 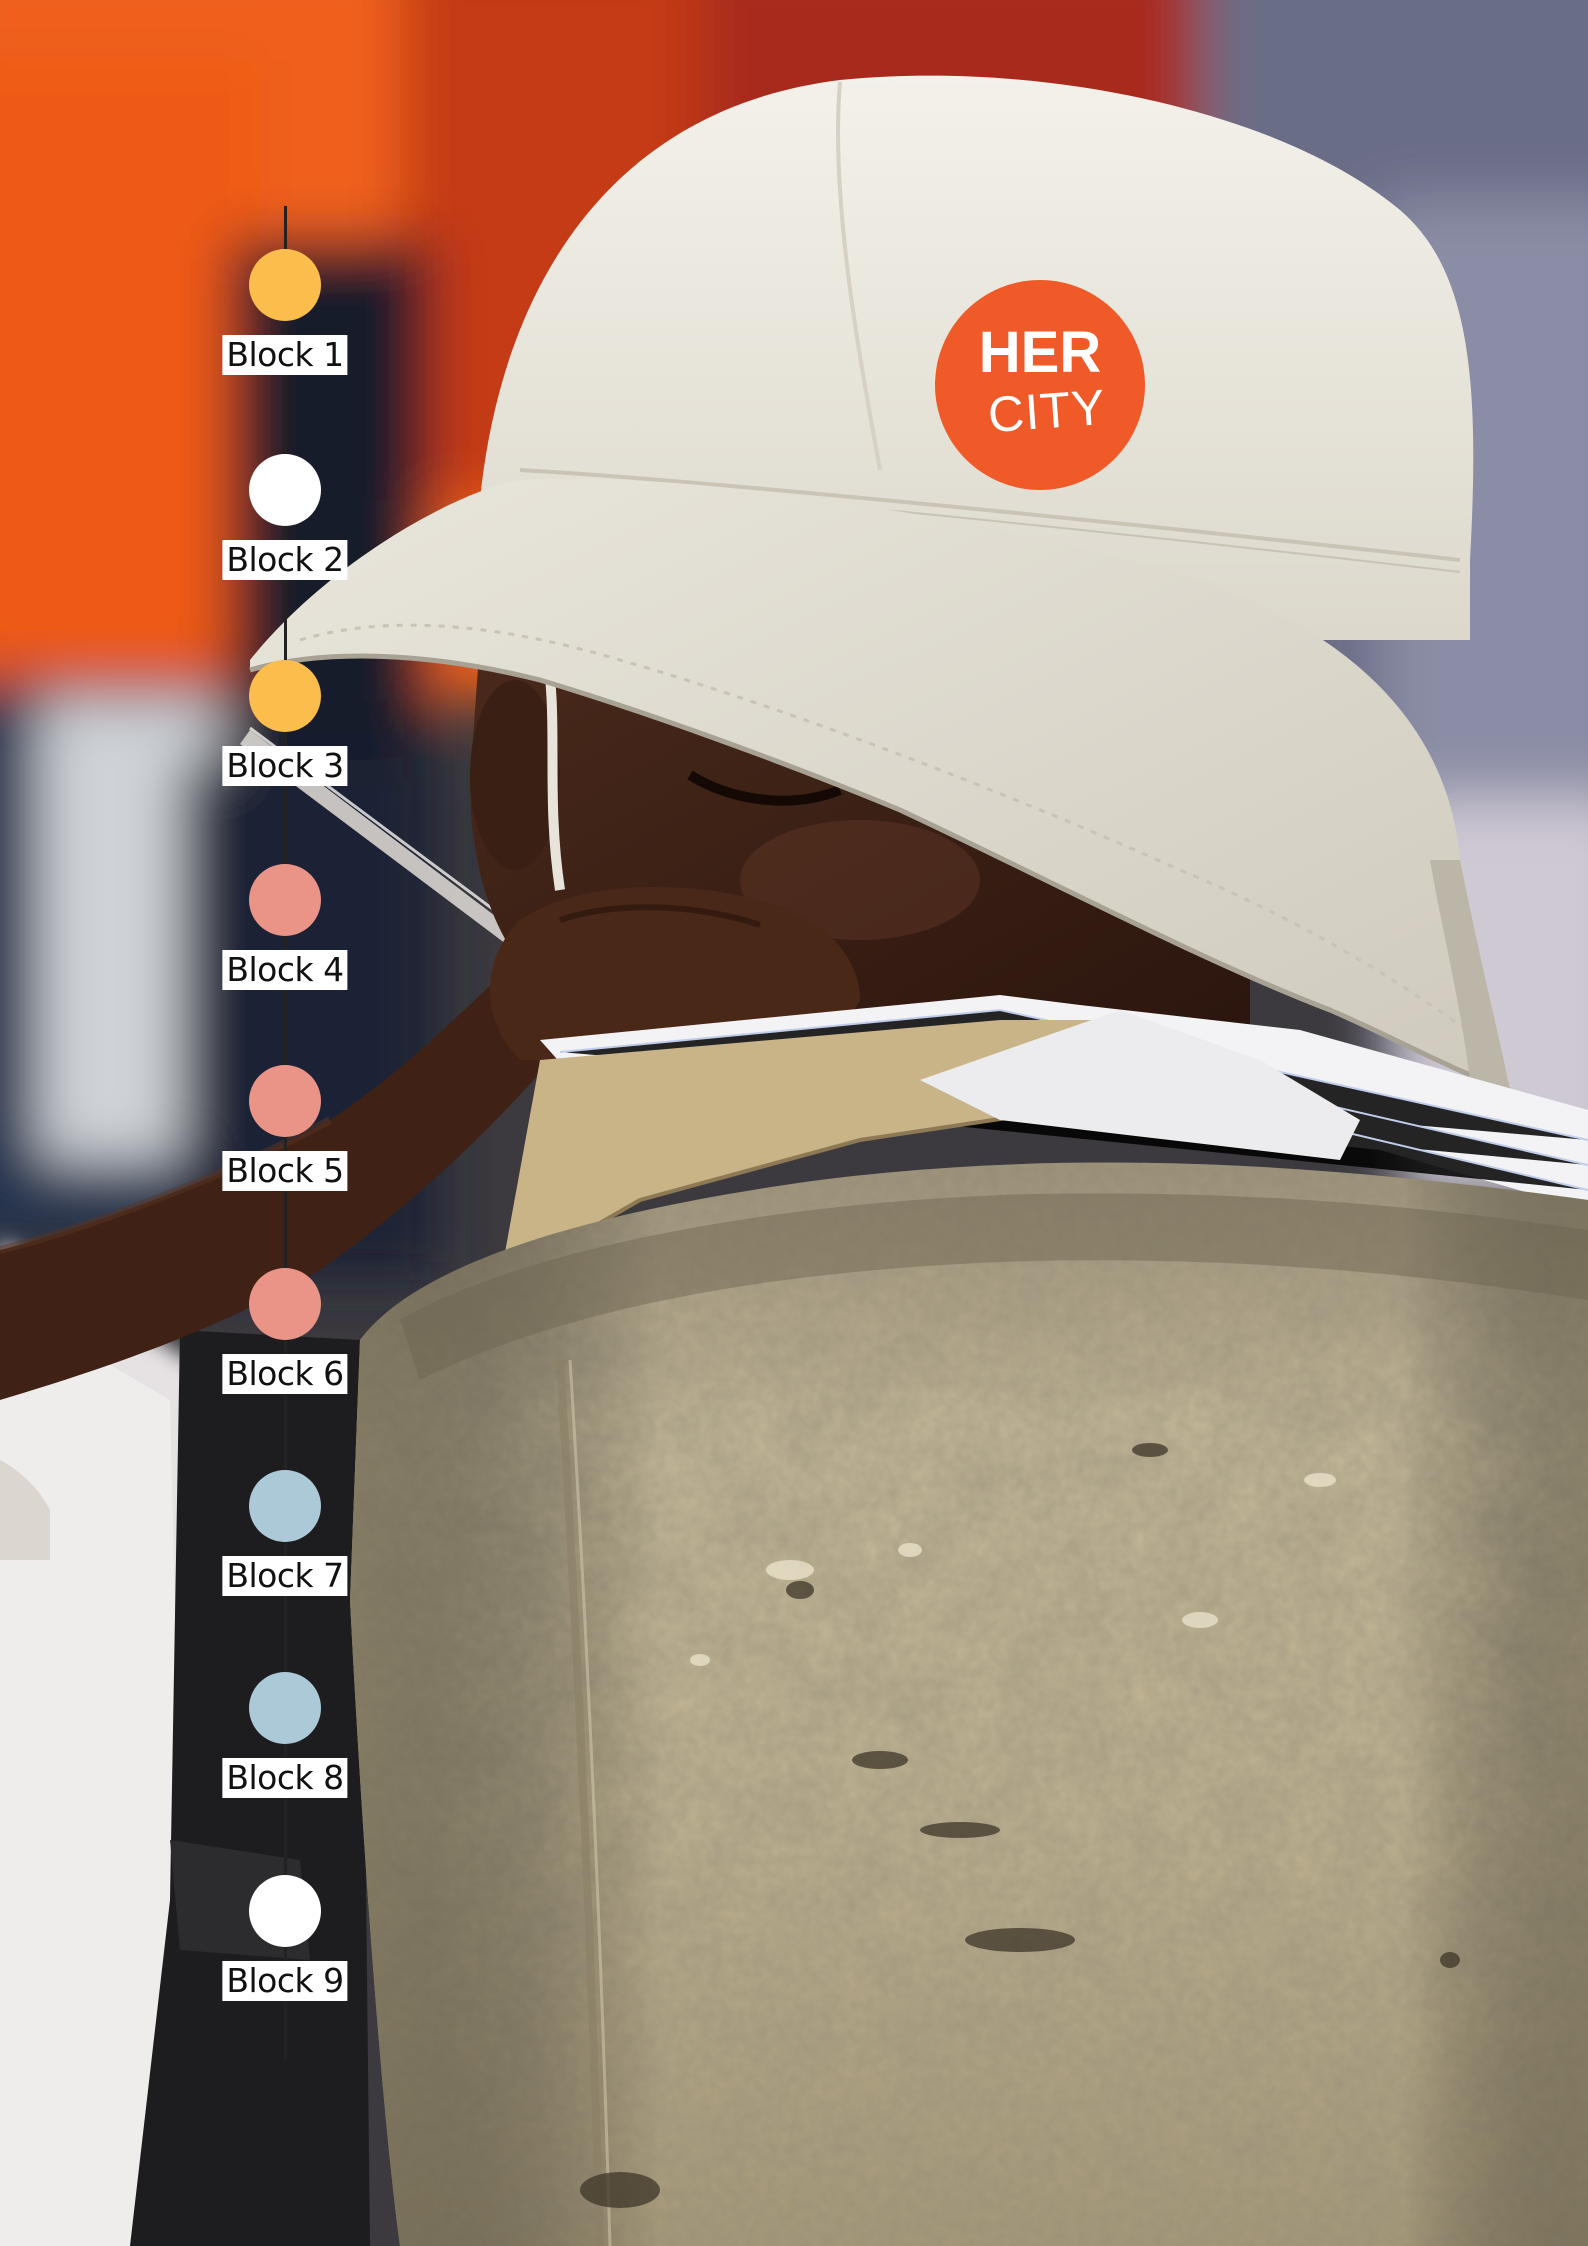 What do you see at coordinates (285, 970) in the screenshot?
I see `timeline-label: Block 4` at bounding box center [285, 970].